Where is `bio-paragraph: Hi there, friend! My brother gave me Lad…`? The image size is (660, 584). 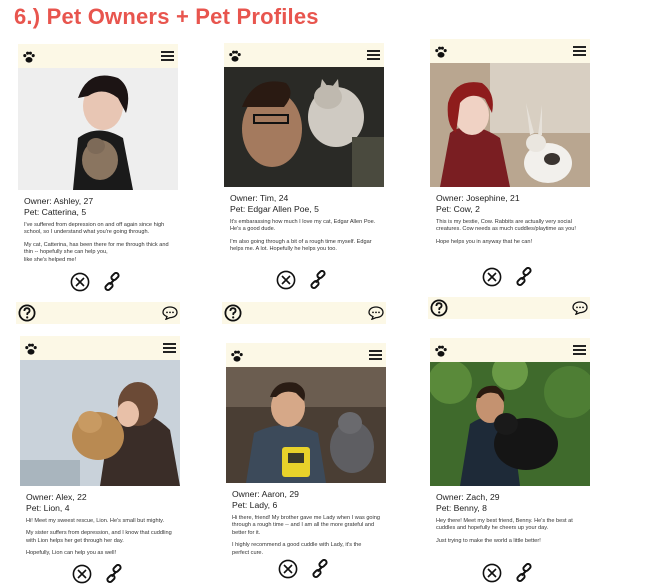 bio-paragraph: Hi there, friend! My brother gave me Lad… is located at coordinates (306, 525).